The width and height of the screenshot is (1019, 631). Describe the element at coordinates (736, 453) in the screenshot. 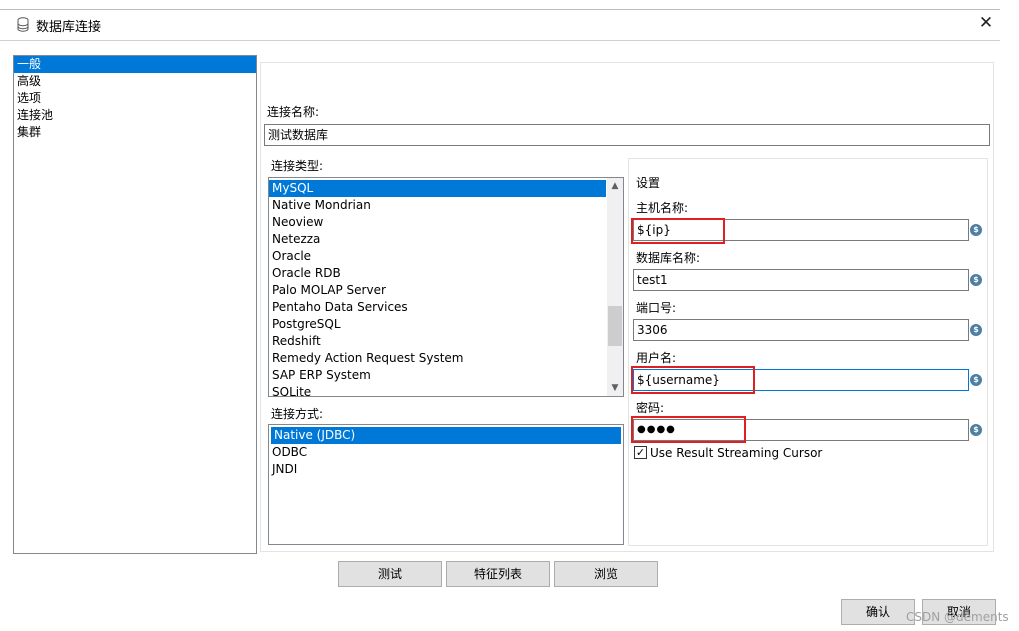

I see `streaming-cursor-label: Use Result Streaming Cursor` at that location.